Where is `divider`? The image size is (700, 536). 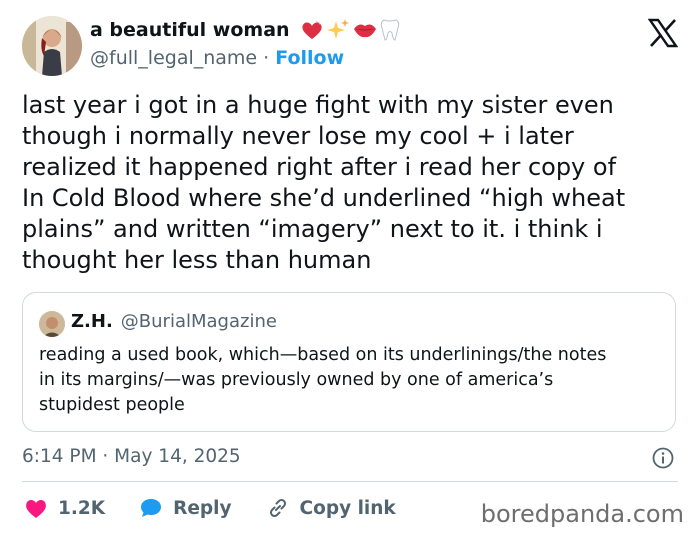 divider is located at coordinates (350, 481).